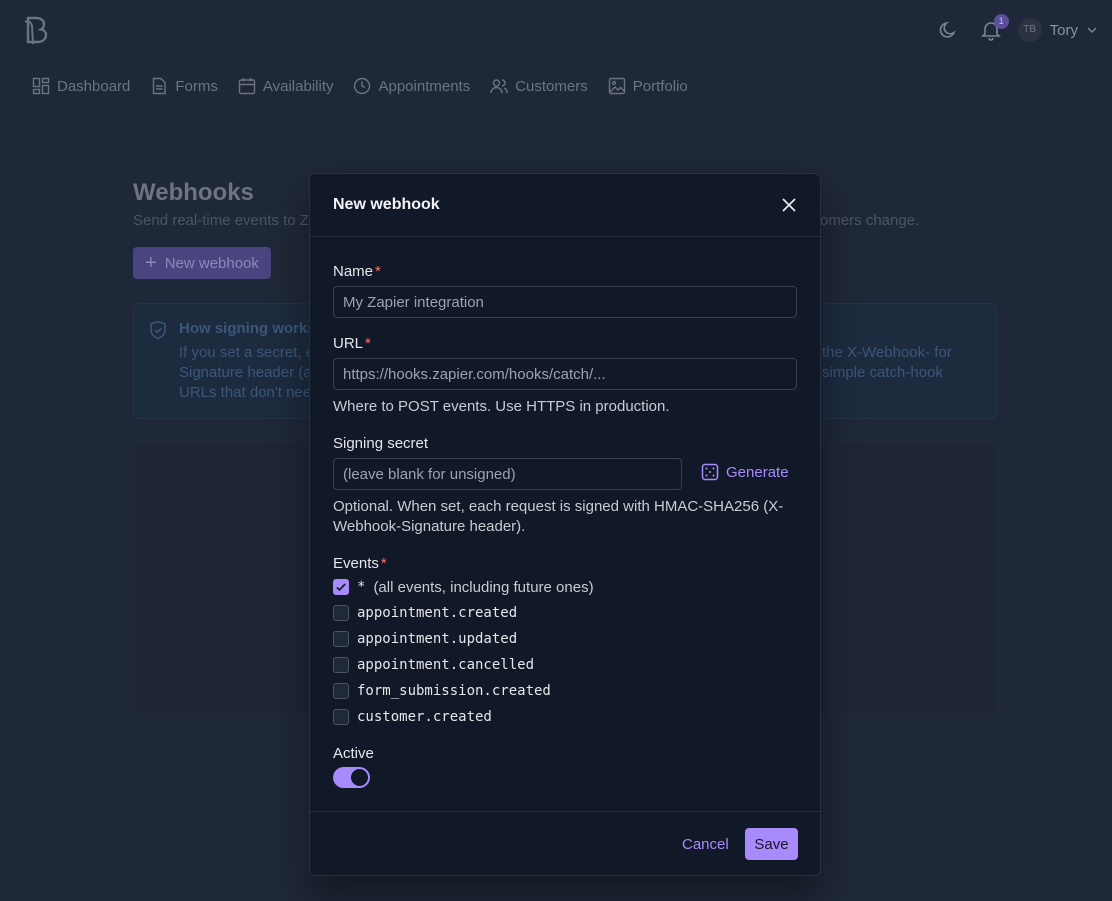  I want to click on clock-icon, so click(362, 86).